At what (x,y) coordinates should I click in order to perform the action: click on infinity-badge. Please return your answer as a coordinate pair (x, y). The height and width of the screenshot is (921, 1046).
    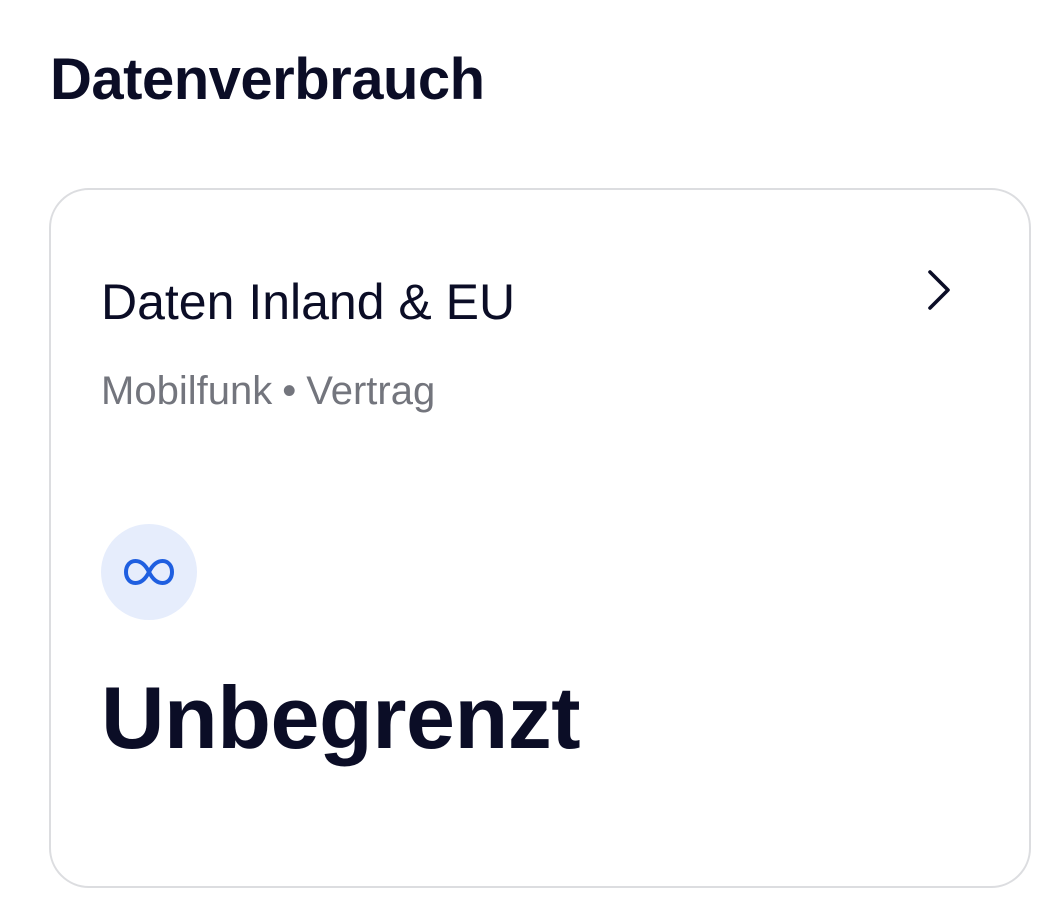
    Looking at the image, I should click on (149, 572).